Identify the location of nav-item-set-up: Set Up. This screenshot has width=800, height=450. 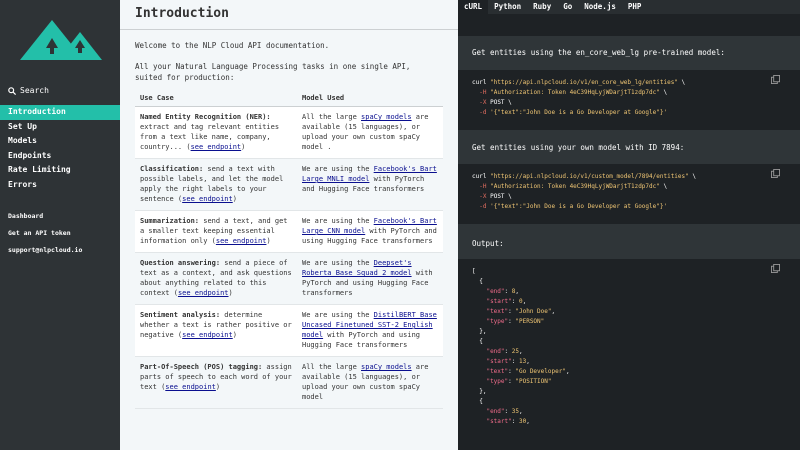
(60, 127).